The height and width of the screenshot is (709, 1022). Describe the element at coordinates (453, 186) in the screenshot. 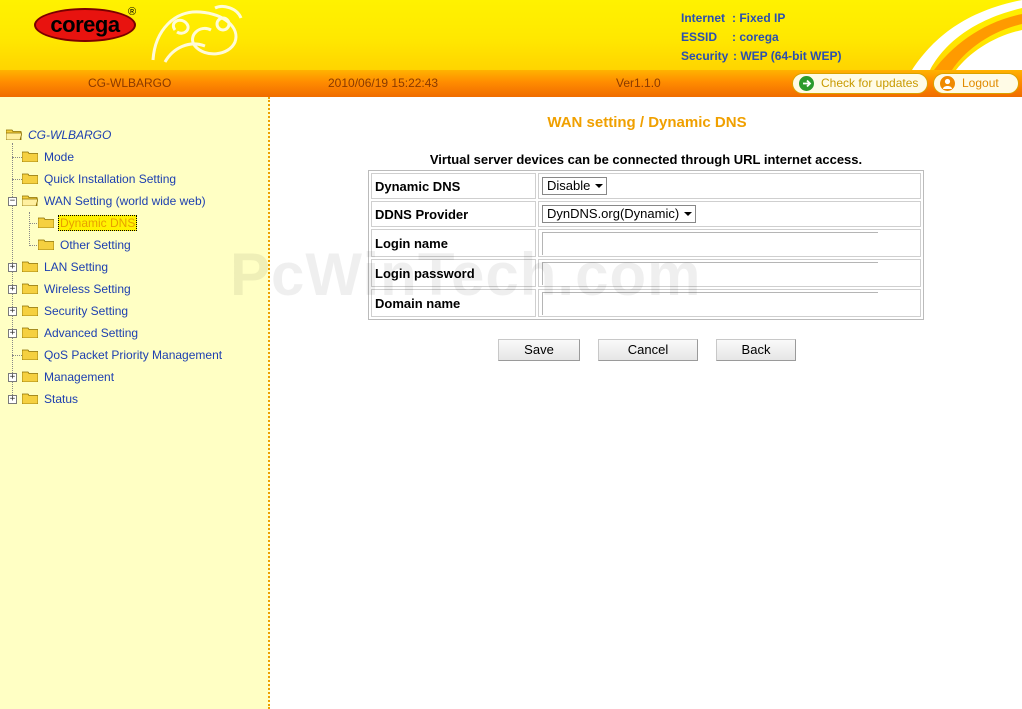

I see `dynamic-dns-label: Dynamic DNS` at that location.